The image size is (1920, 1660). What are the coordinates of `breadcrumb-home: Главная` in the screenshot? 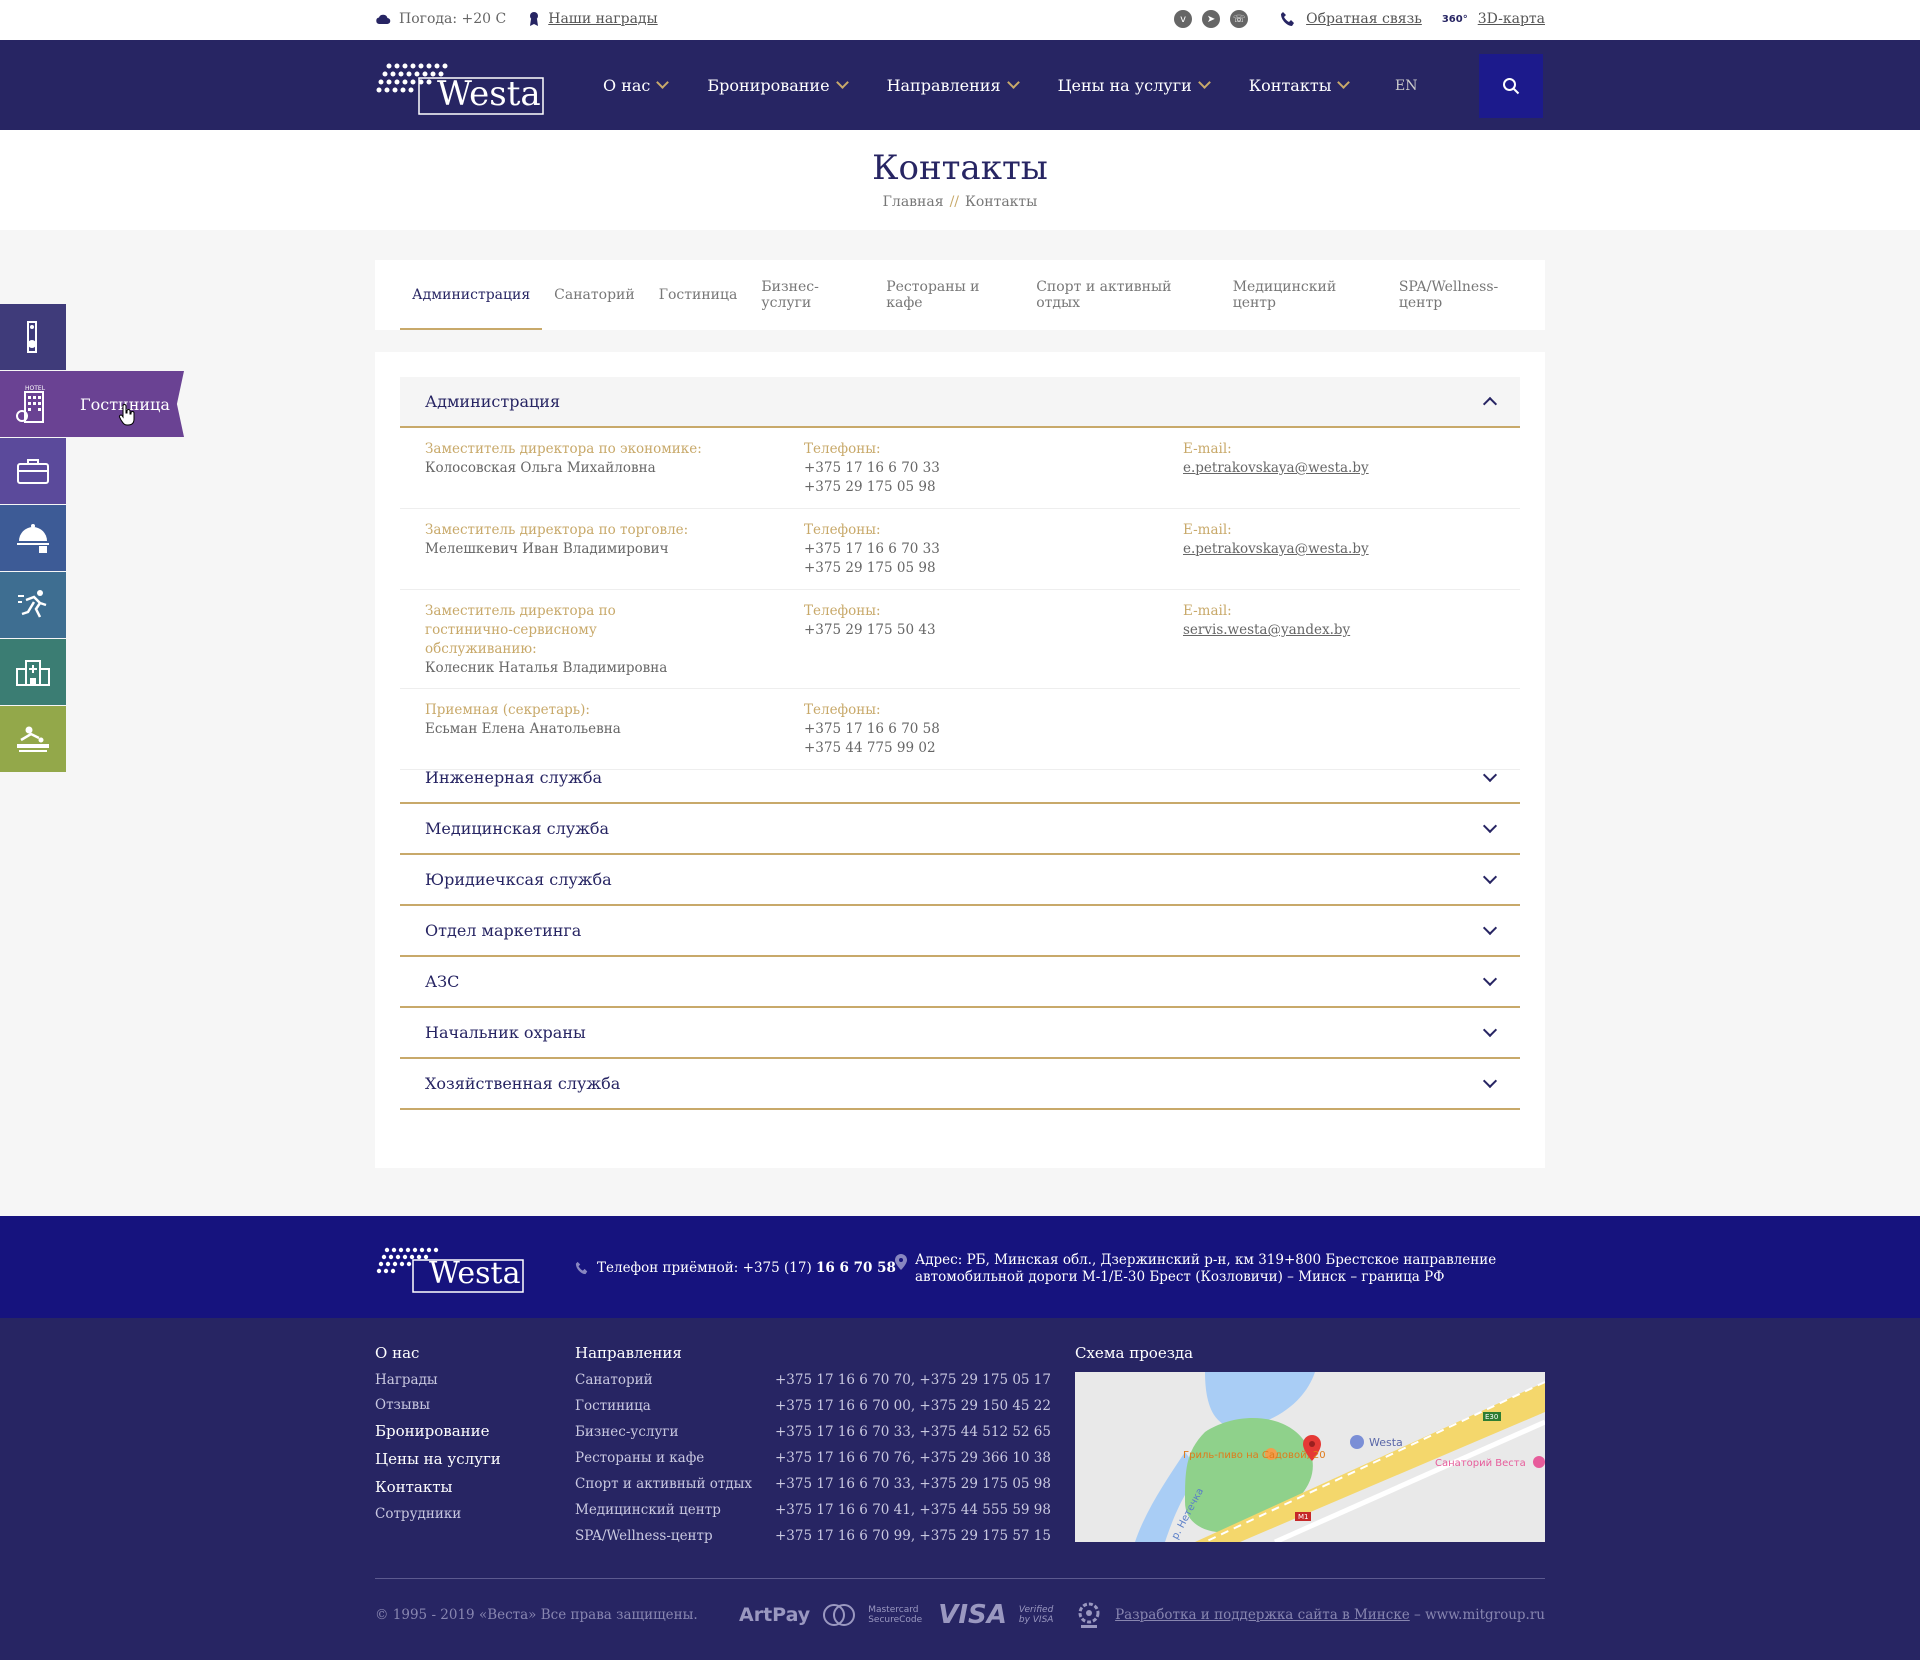 It's located at (913, 202).